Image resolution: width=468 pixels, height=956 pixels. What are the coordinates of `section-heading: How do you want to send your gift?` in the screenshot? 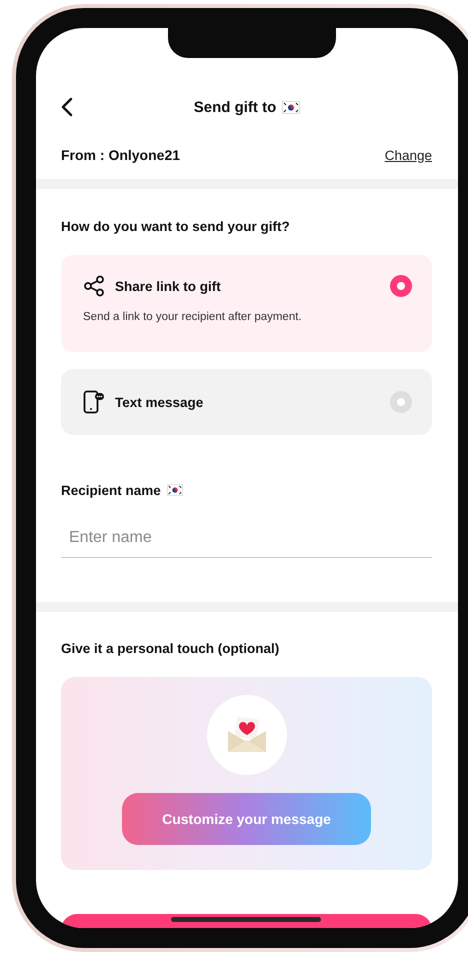 It's located at (176, 227).